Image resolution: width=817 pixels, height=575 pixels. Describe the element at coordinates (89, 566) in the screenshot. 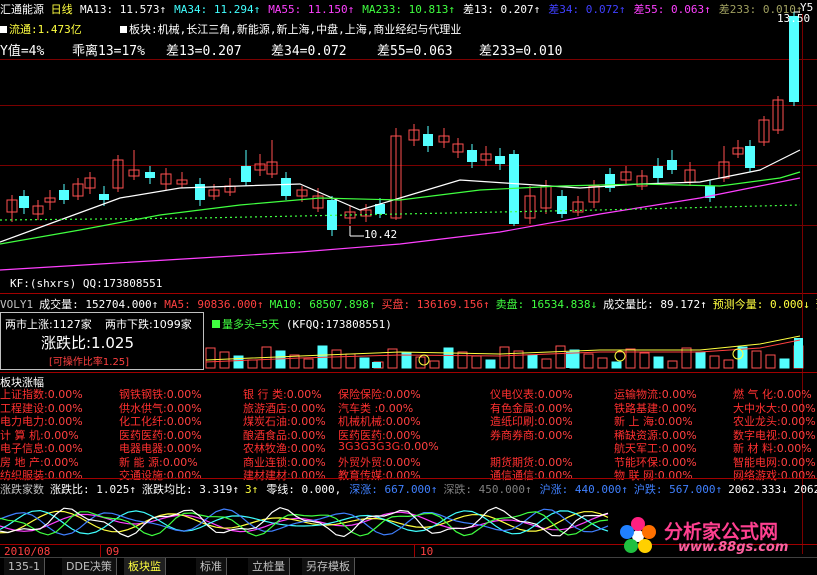

I see `tab-1: DDE决策` at that location.